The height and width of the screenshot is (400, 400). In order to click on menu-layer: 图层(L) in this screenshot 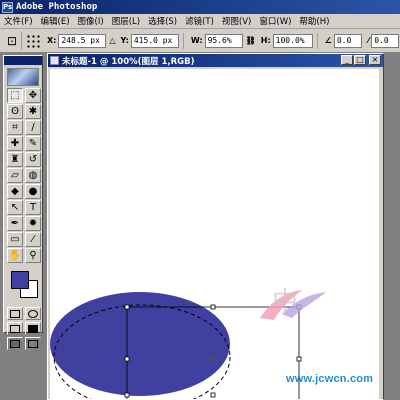, I will do `click(126, 21)`.